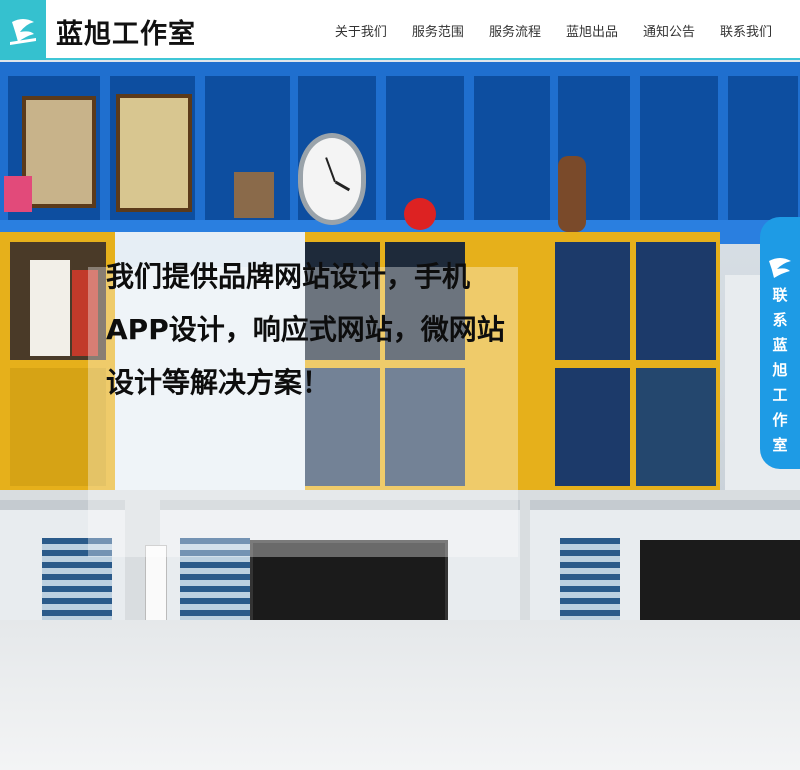 The height and width of the screenshot is (770, 800). Describe the element at coordinates (50, 308) in the screenshot. I see `certificate` at that location.